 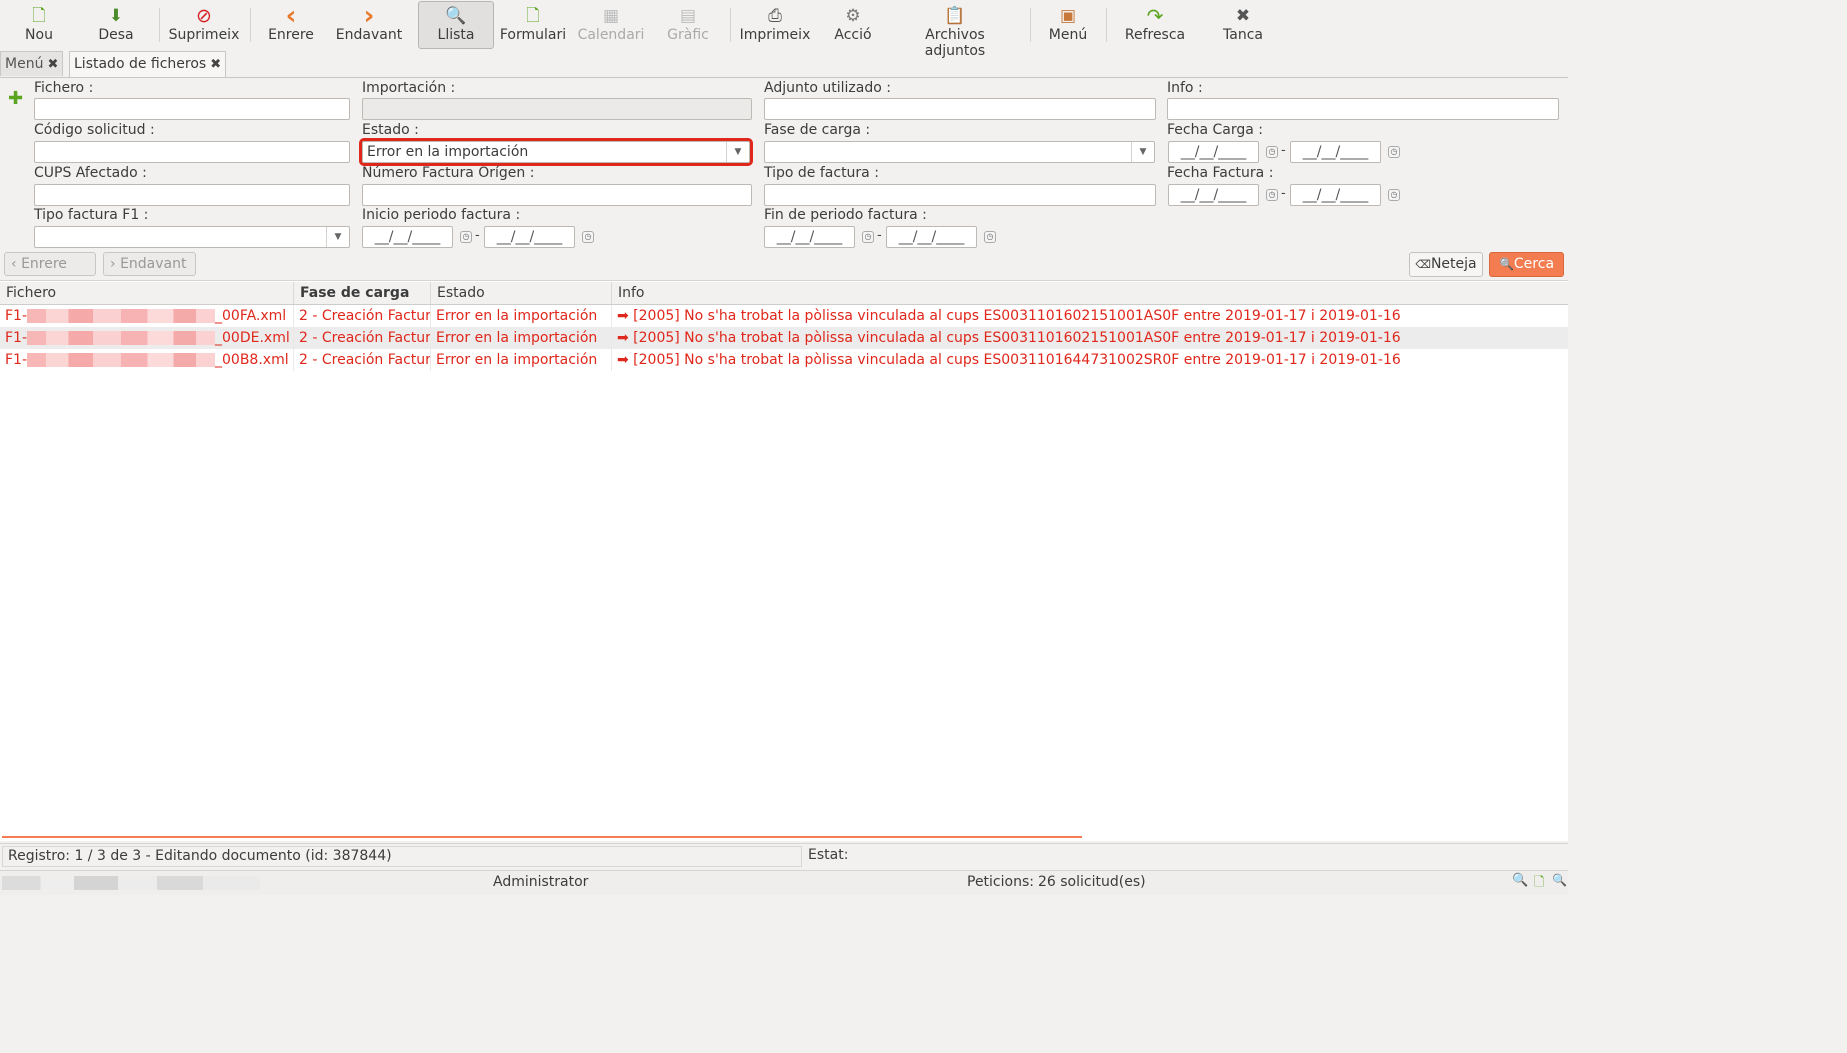 What do you see at coordinates (1335, 195) in the screenshot?
I see `fecha-factura-to-input: __/__/____` at bounding box center [1335, 195].